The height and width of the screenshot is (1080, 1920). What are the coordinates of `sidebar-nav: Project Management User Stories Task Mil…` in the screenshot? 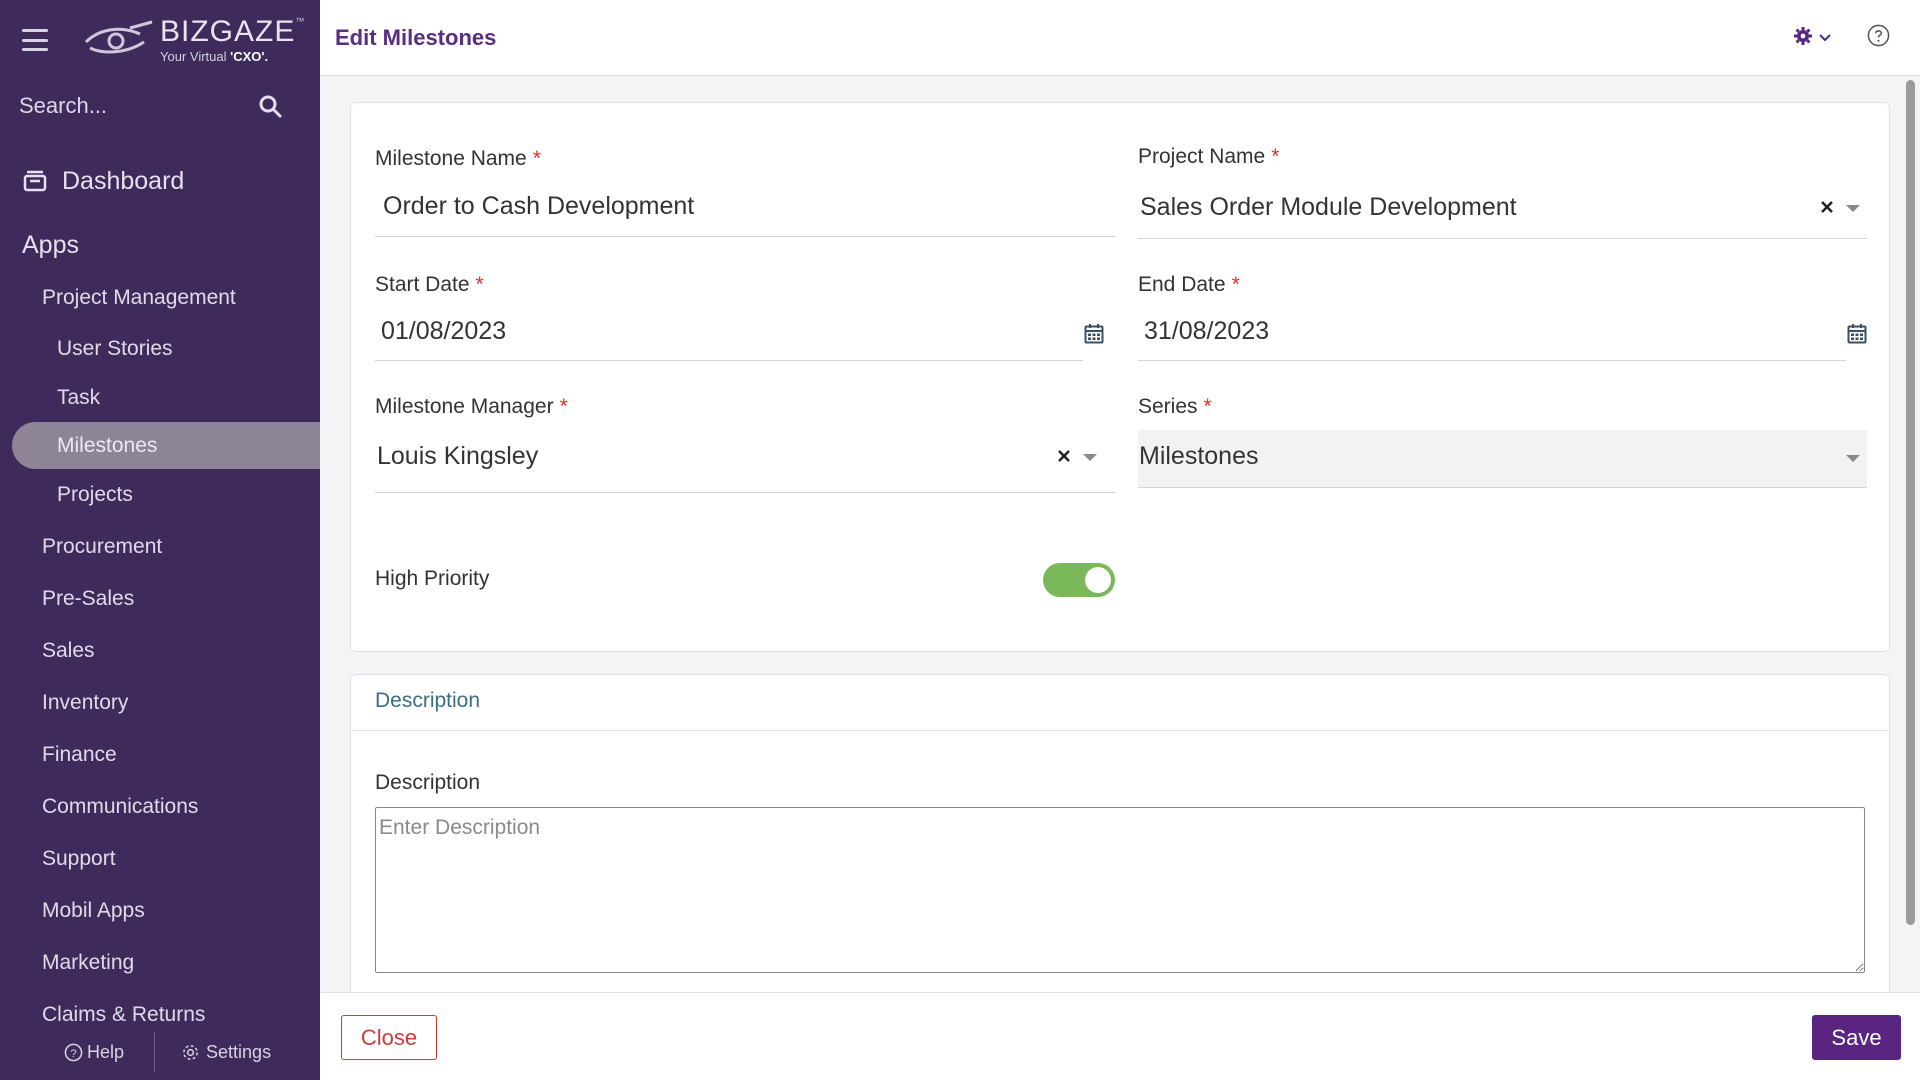 It's located at (160, 656).